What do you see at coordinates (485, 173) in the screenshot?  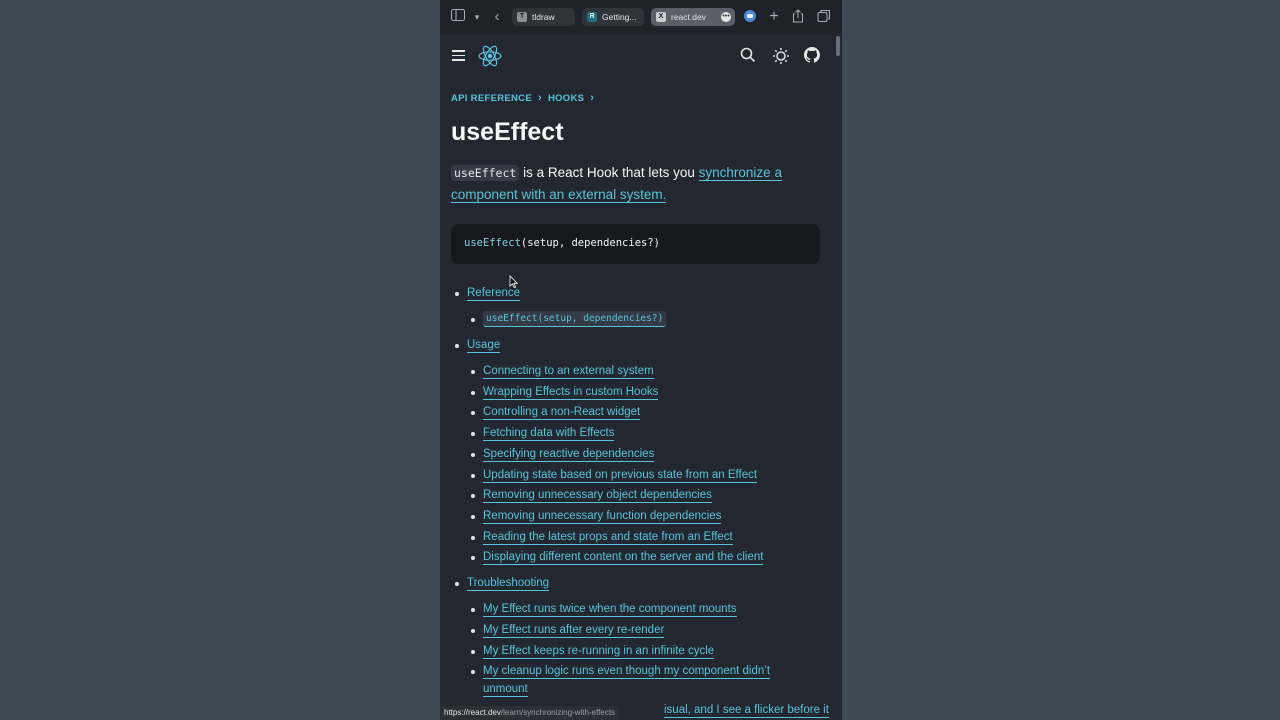 I see `inline-code: useEffect` at bounding box center [485, 173].